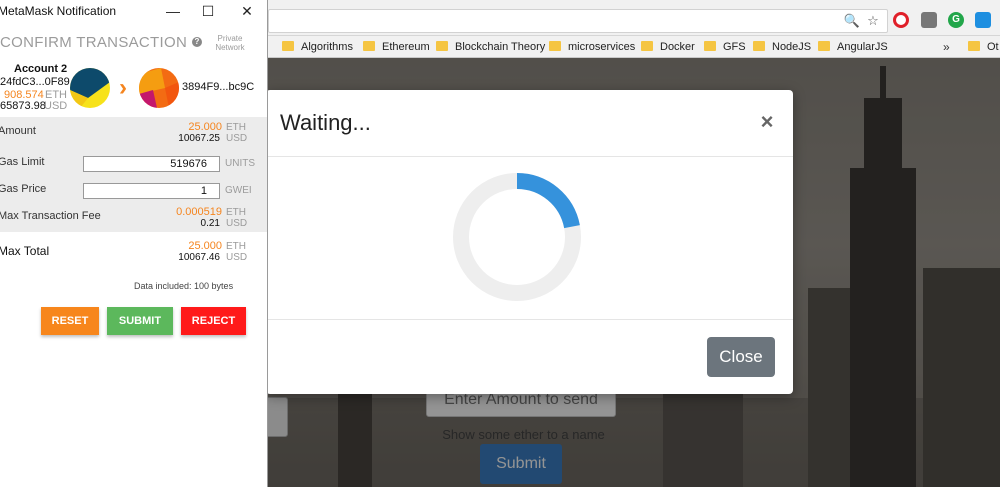 The height and width of the screenshot is (487, 1000). Describe the element at coordinates (35, 82) in the screenshot. I see `account-address: 24fdC3...0F89` at that location.